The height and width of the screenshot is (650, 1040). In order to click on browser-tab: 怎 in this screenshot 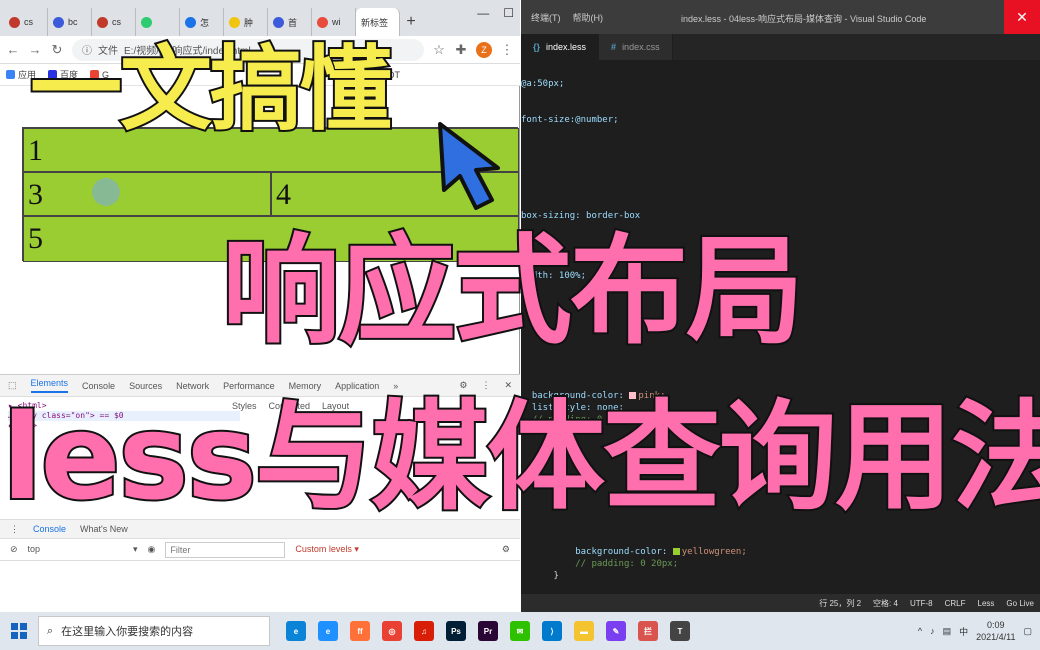, I will do `click(202, 22)`.